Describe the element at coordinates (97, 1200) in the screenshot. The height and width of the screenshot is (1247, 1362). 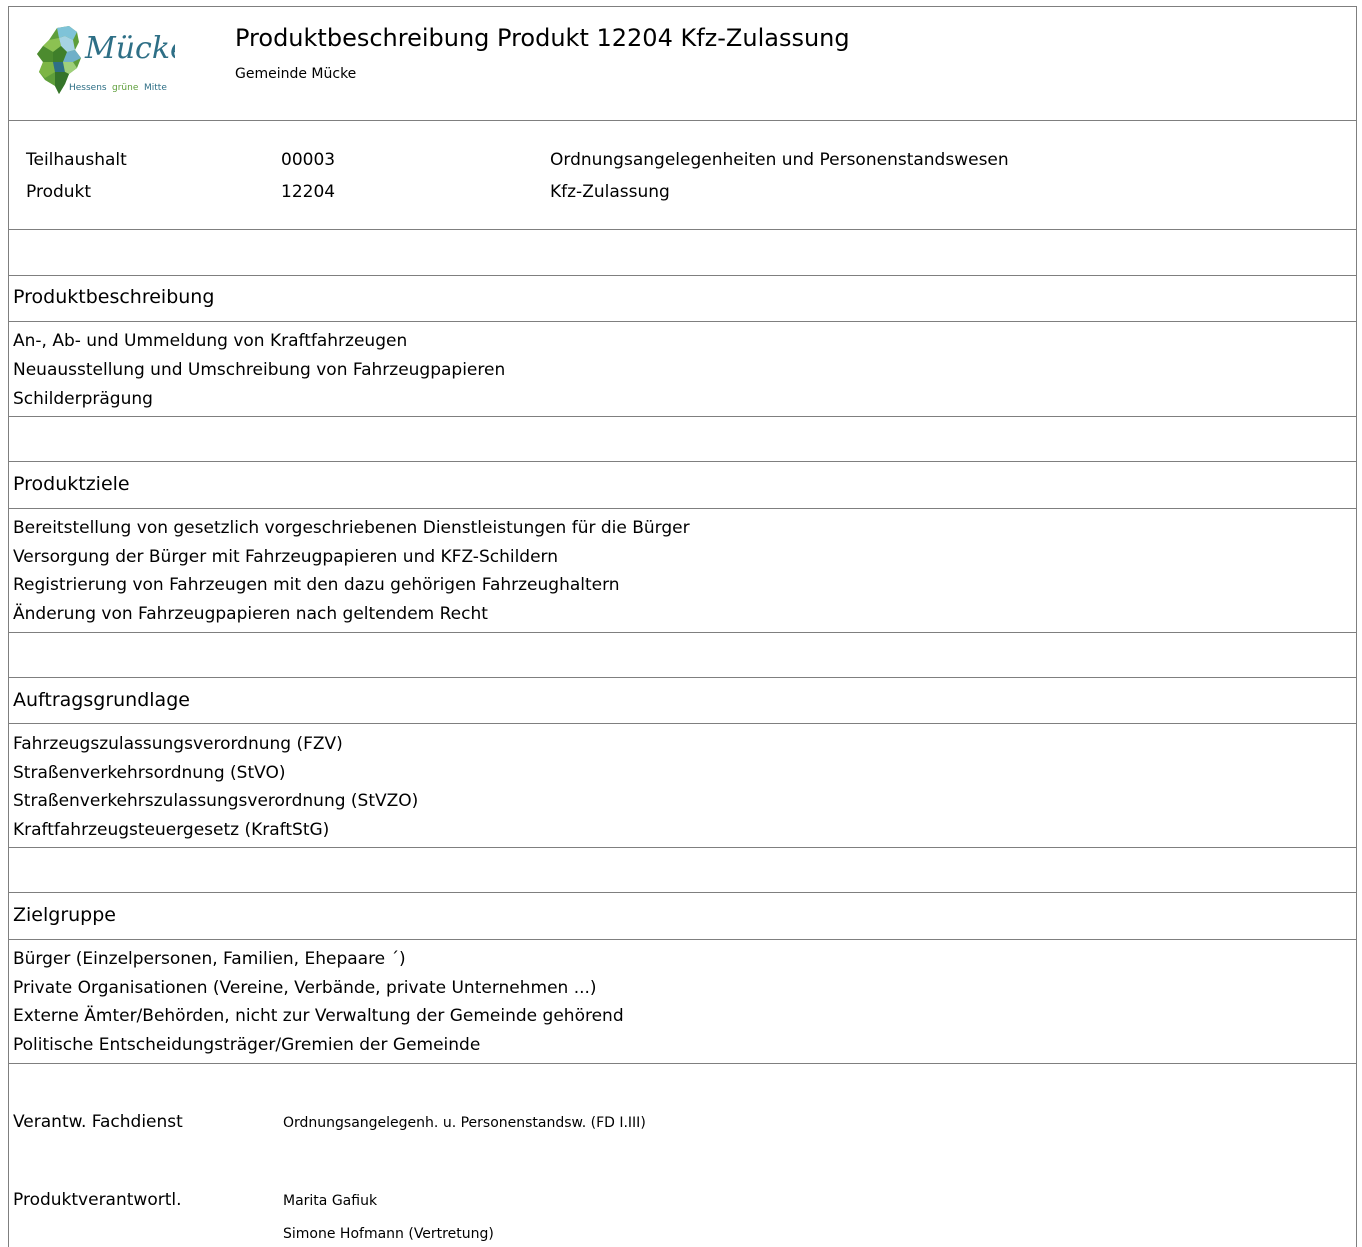
I see `produktverantwortlich-label: Produktverantwortl.` at that location.